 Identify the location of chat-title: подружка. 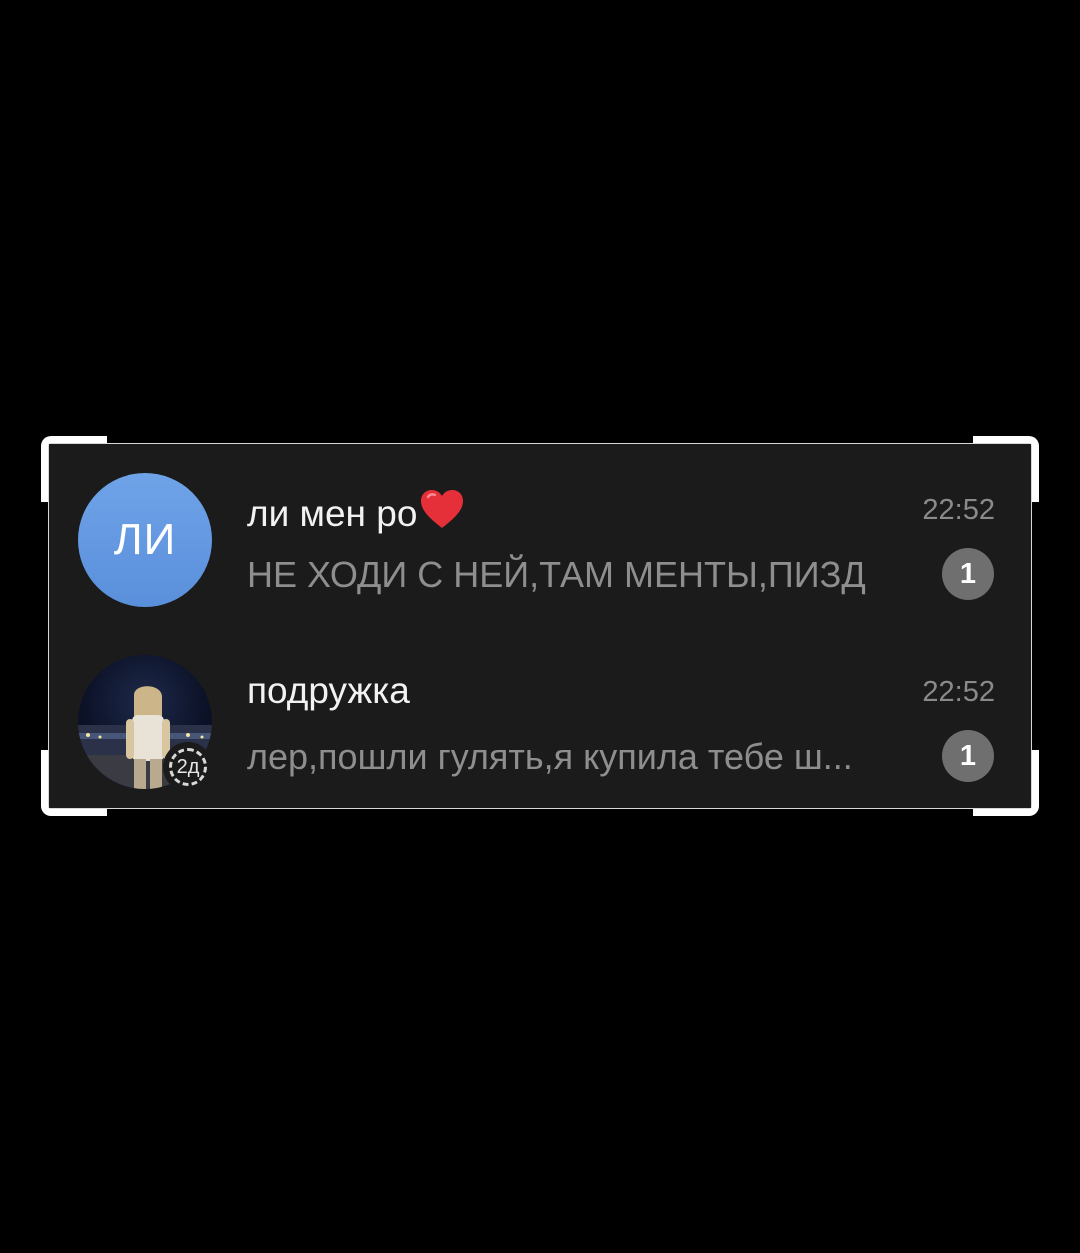
(328, 690).